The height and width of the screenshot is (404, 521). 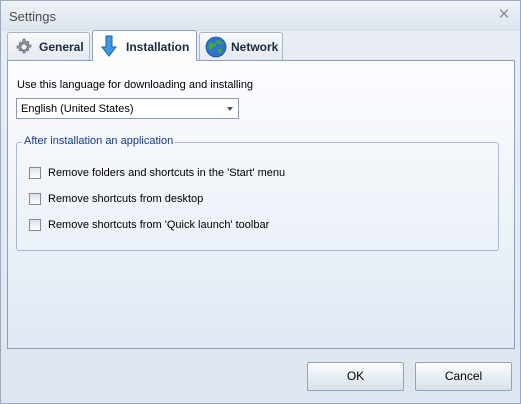 I want to click on language-select-value: English (United States), so click(x=77, y=109).